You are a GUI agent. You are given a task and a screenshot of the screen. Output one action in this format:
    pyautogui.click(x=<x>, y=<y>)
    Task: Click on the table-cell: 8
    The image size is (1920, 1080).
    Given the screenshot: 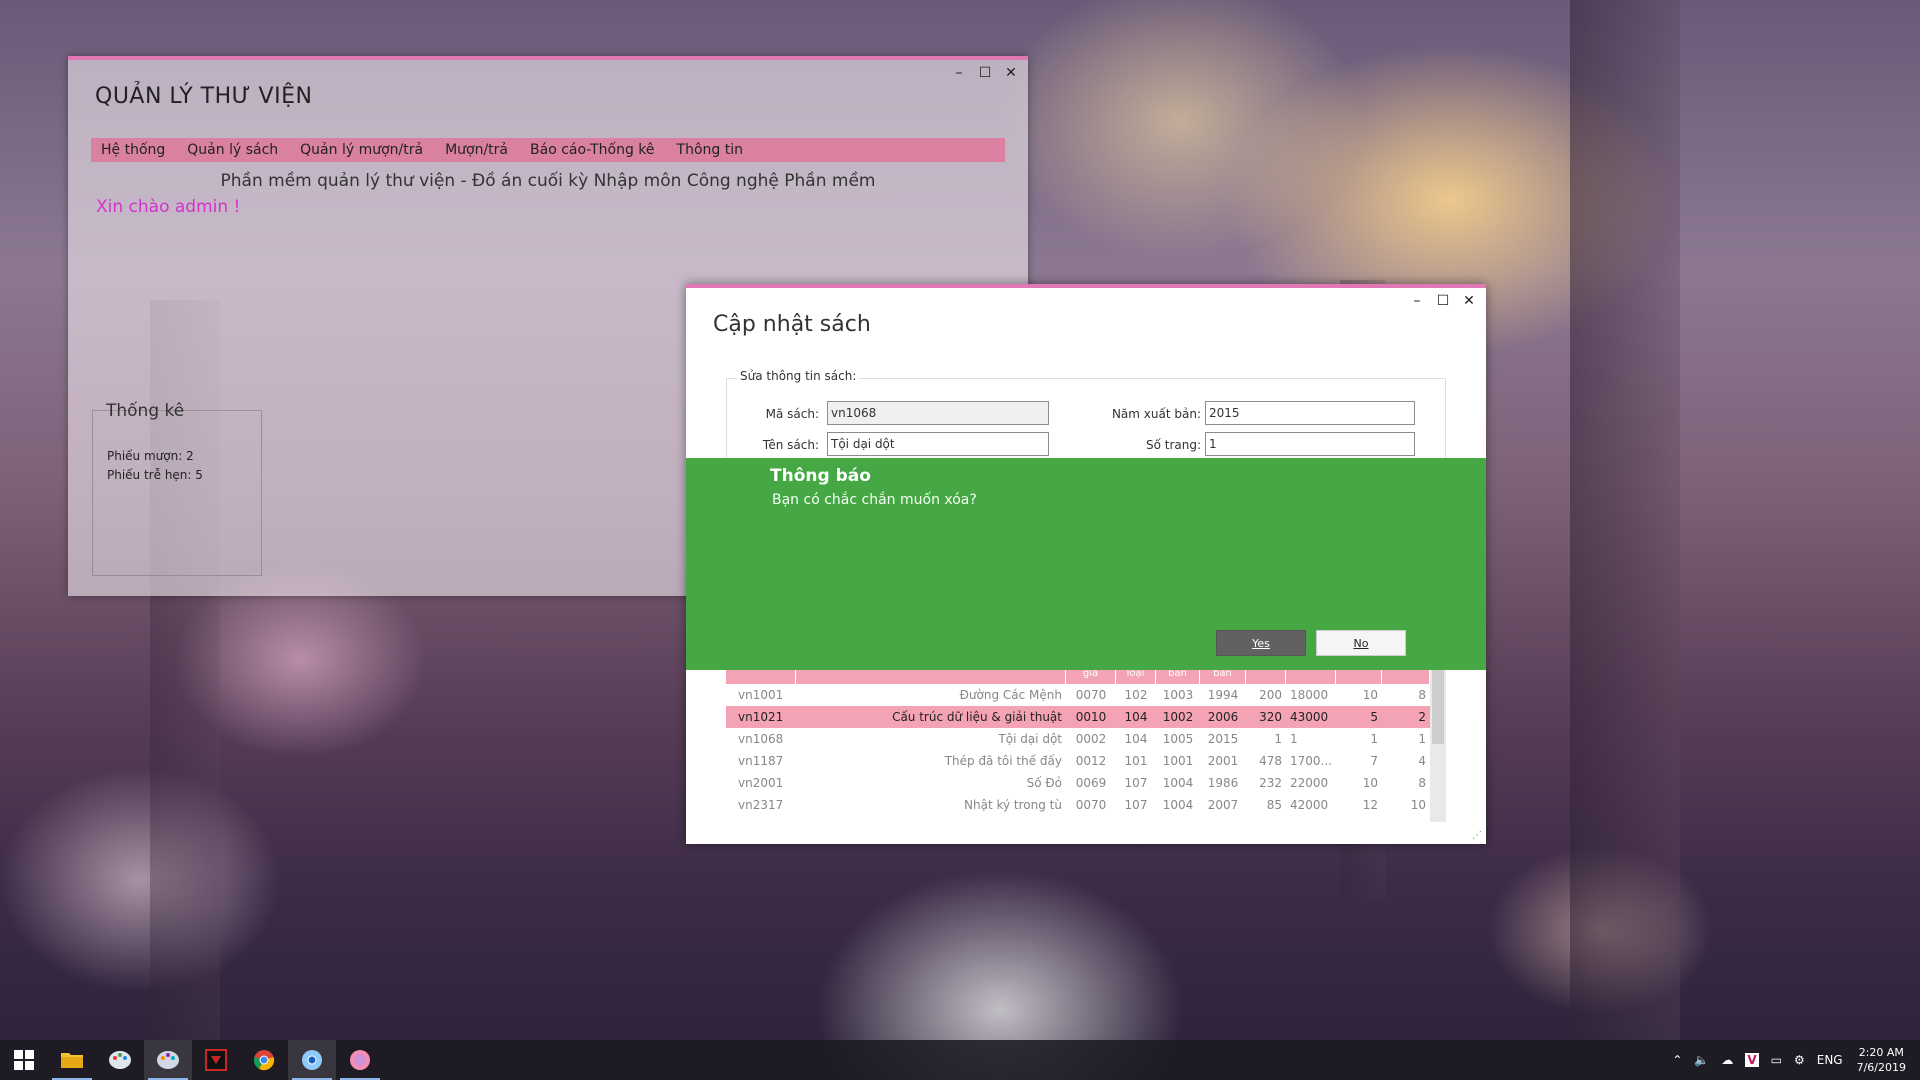 What is the action you would take?
    pyautogui.click(x=1422, y=783)
    